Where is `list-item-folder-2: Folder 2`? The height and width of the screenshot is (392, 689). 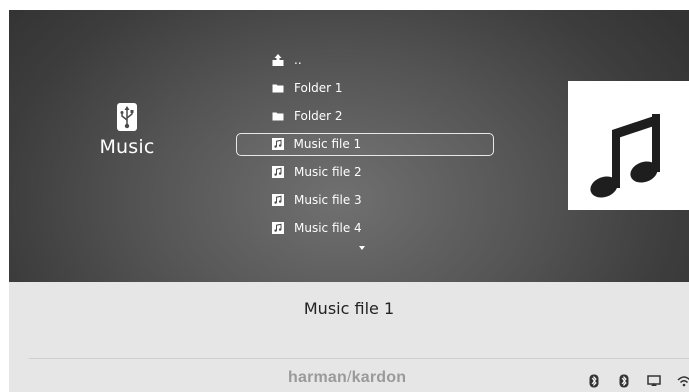 list-item-folder-2: Folder 2 is located at coordinates (365, 116).